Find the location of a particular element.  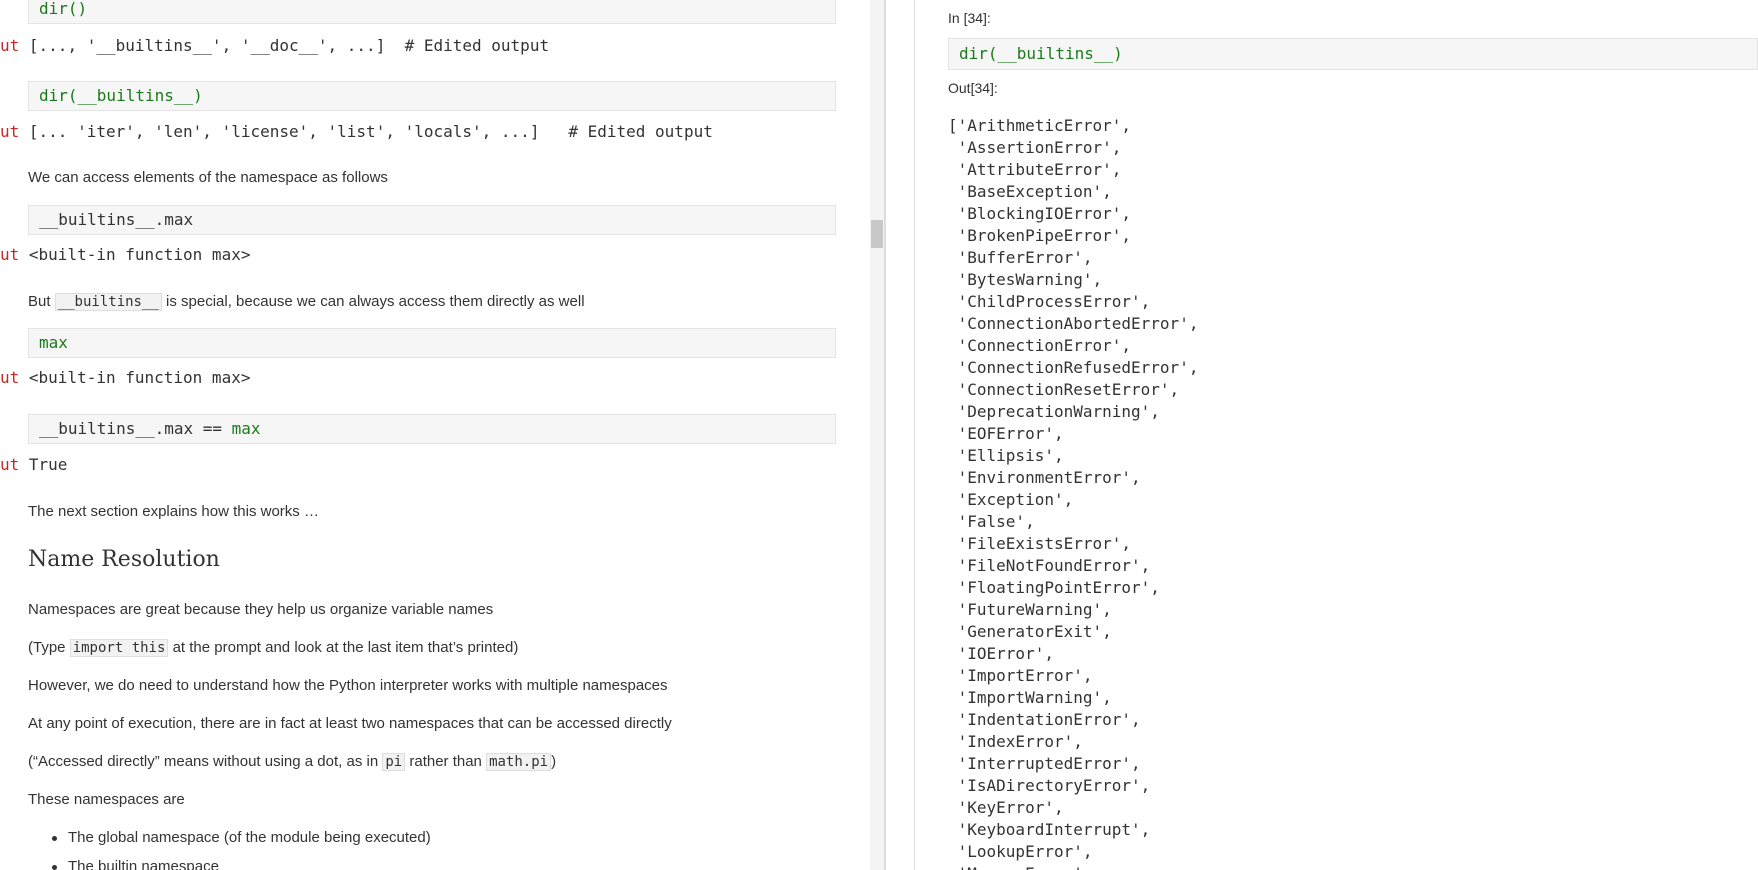

output-line-5: ut True is located at coordinates (33, 465).